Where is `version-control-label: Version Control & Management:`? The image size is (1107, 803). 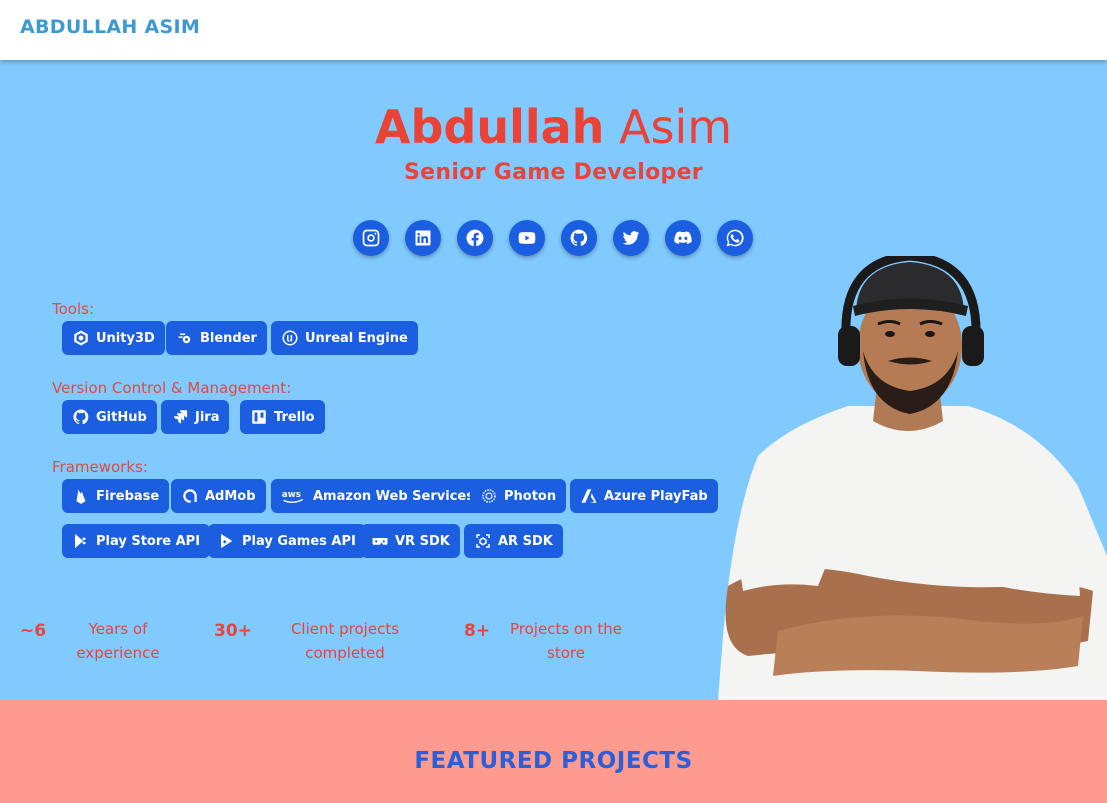
version-control-label: Version Control & Management: is located at coordinates (172, 388).